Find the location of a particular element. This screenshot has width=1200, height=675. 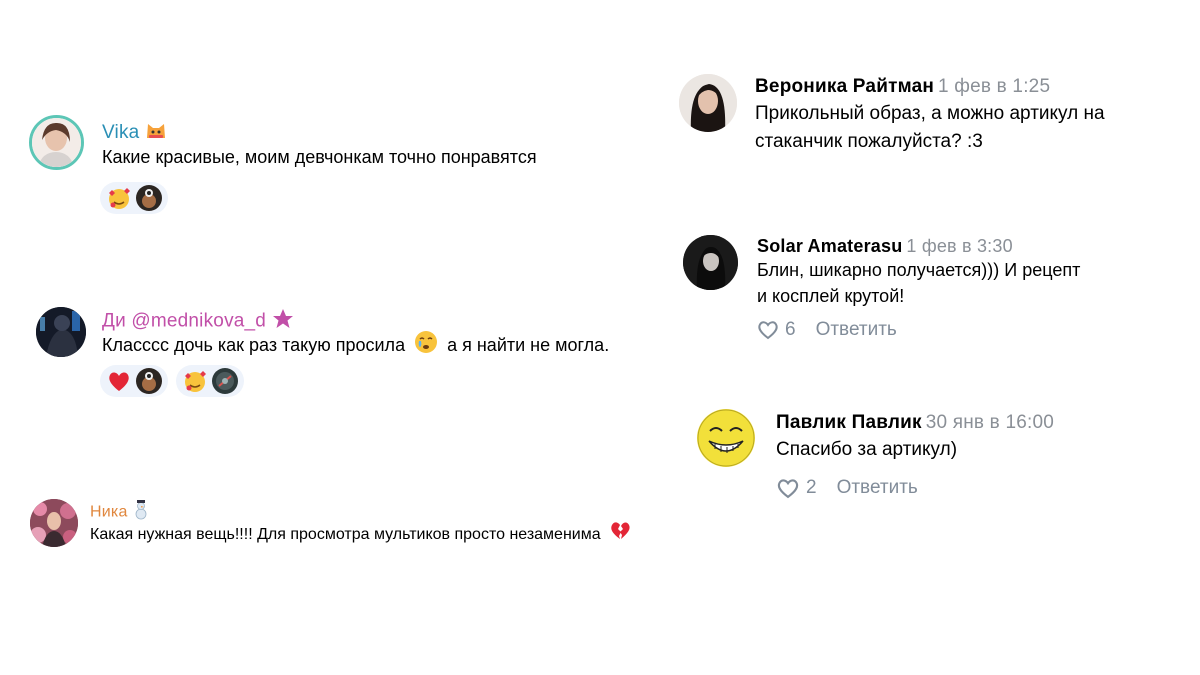

broken-heart-icon is located at coordinates (620, 535).